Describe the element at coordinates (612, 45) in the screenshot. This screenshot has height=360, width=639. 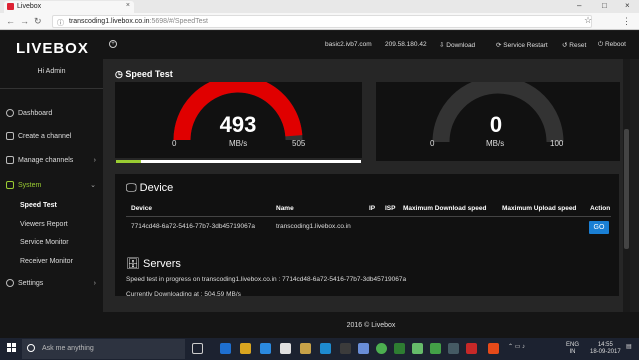
I see `reboot-button: ⏻ Reboot` at that location.